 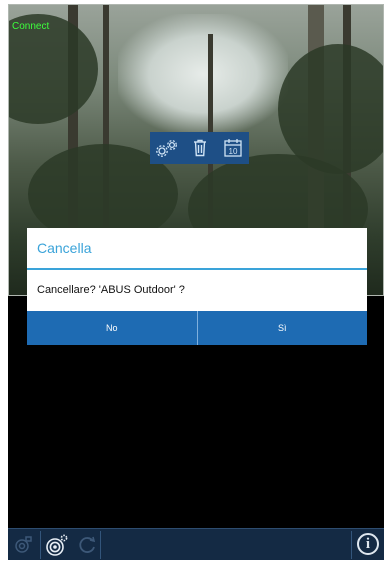 I want to click on yes-button: Sì, so click(x=282, y=328).